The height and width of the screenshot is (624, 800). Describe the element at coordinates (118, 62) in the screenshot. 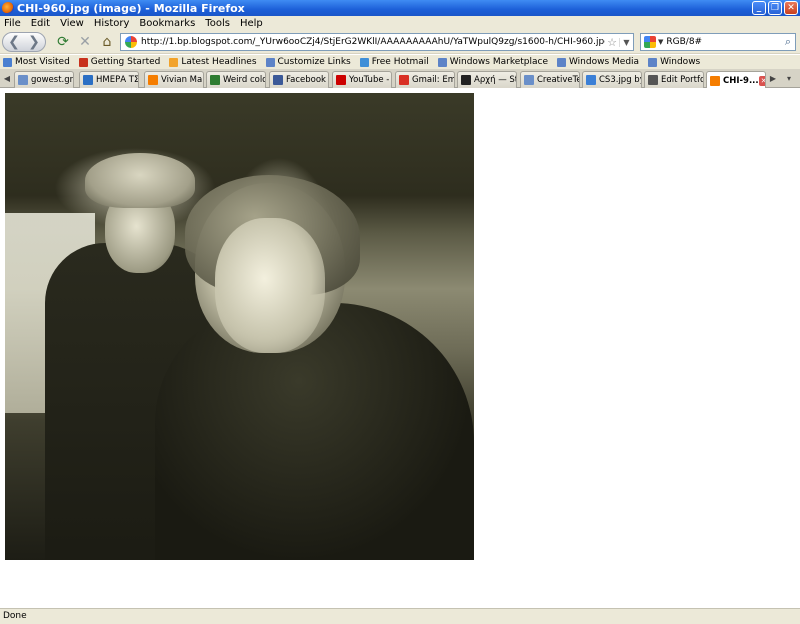

I see `bookmark-getting-started: Getting Started` at that location.